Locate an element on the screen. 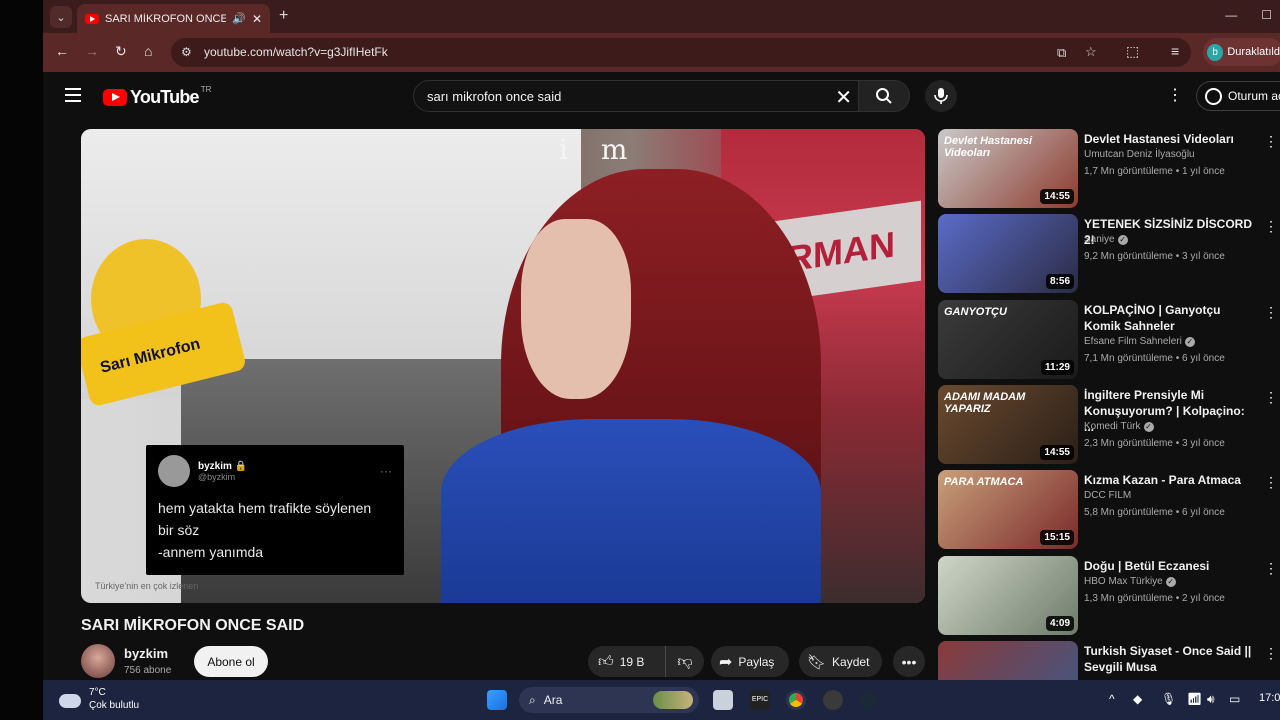  channel-name: byzkim is located at coordinates (146, 653).